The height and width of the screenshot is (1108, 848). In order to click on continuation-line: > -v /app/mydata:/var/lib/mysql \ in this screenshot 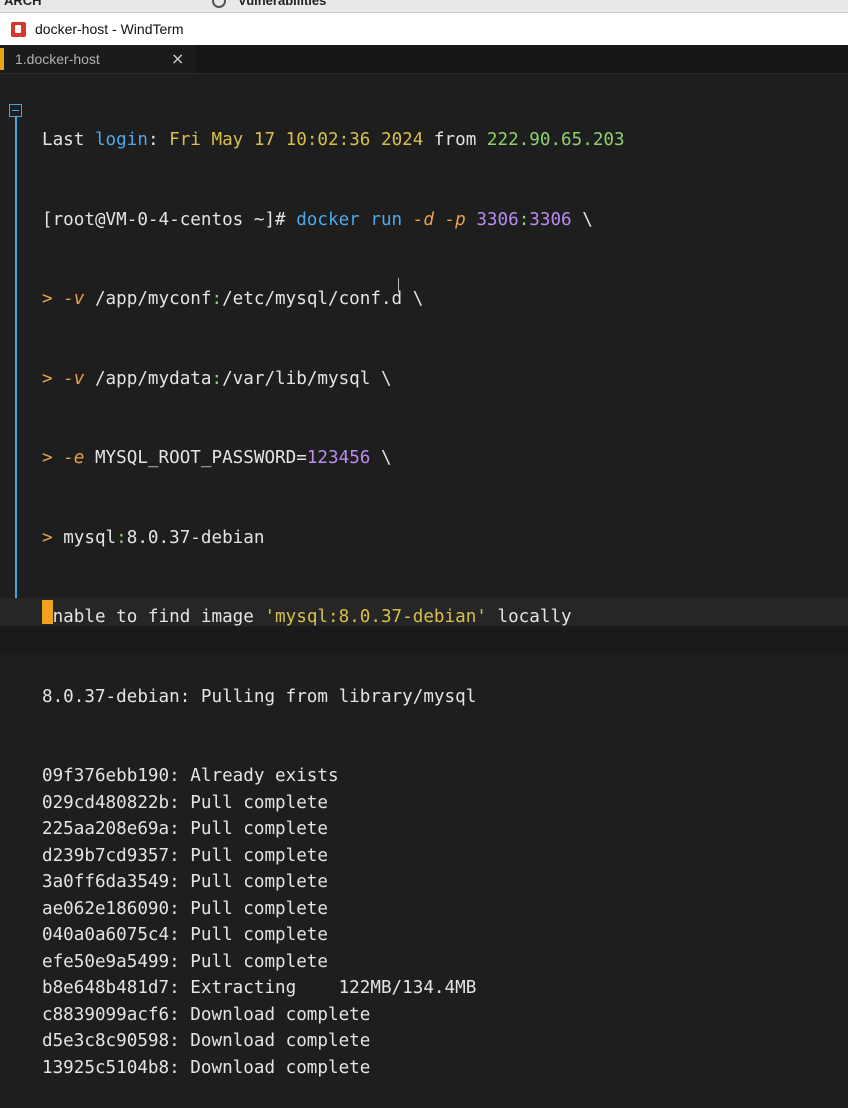, I will do `click(333, 379)`.